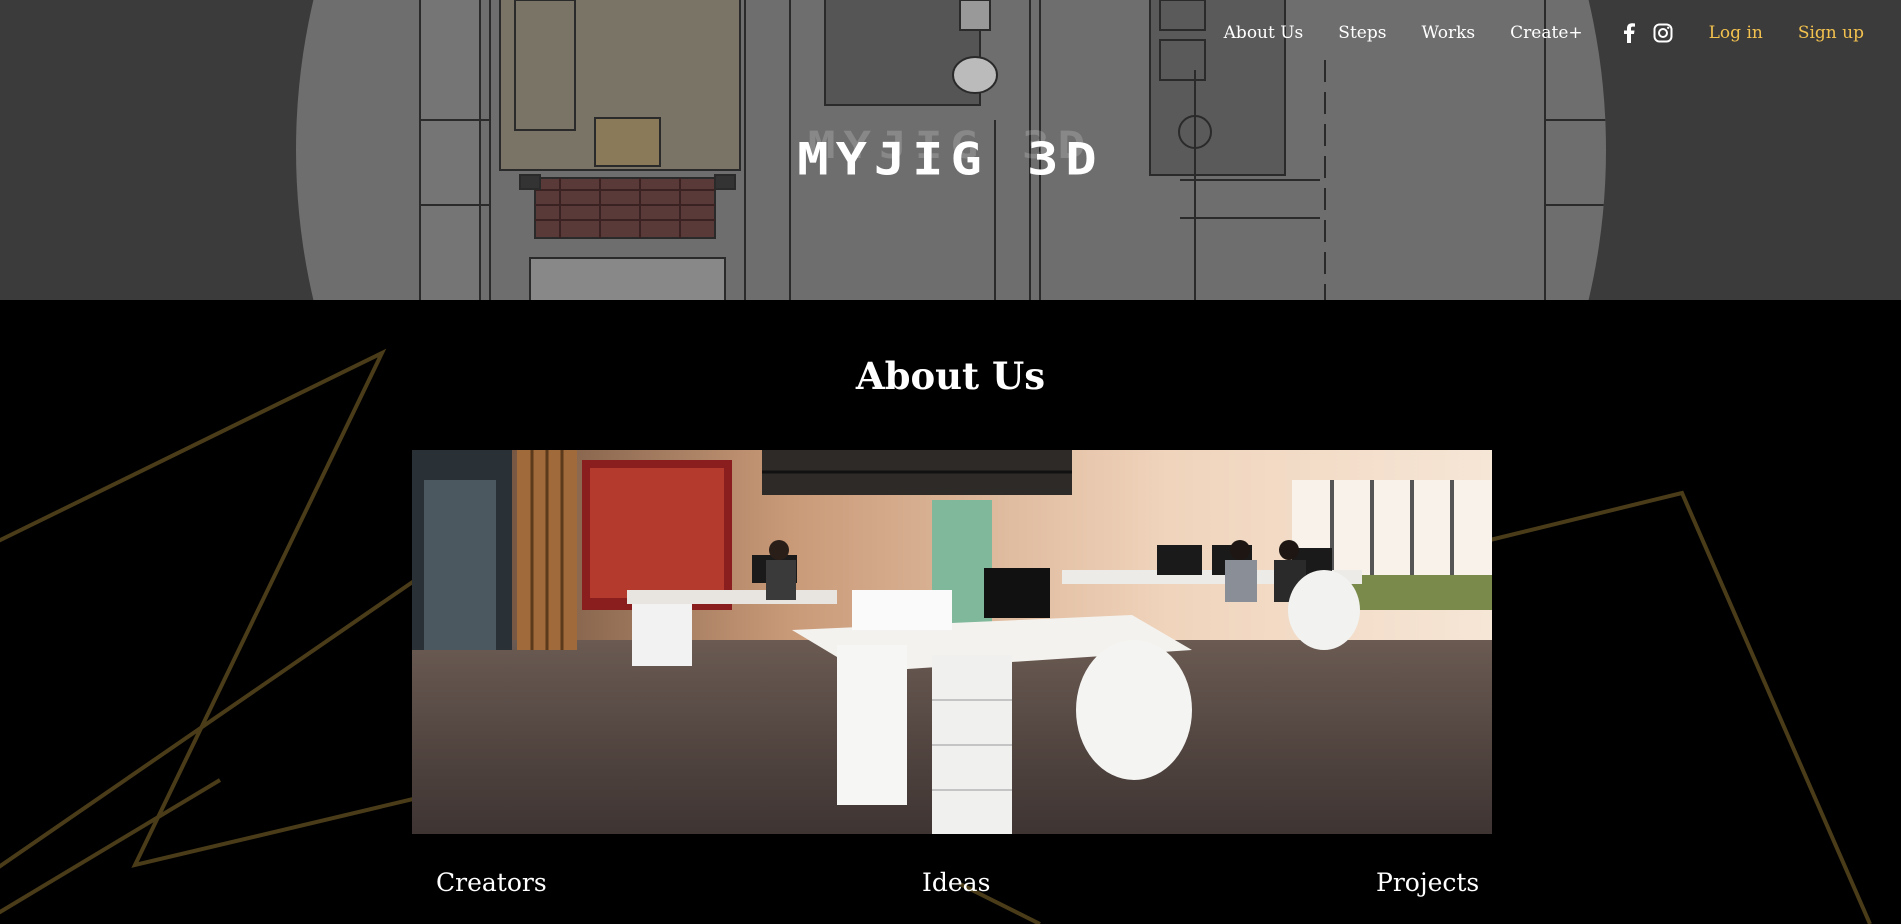 This screenshot has width=1901, height=924. I want to click on login-link: Log in, so click(1736, 33).